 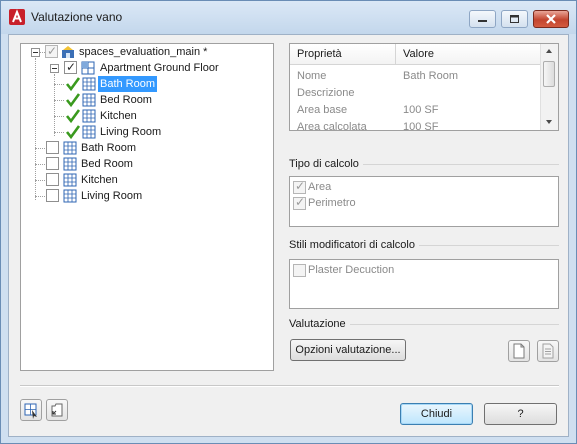 I want to click on option-label: Perimetro, so click(x=332, y=203).